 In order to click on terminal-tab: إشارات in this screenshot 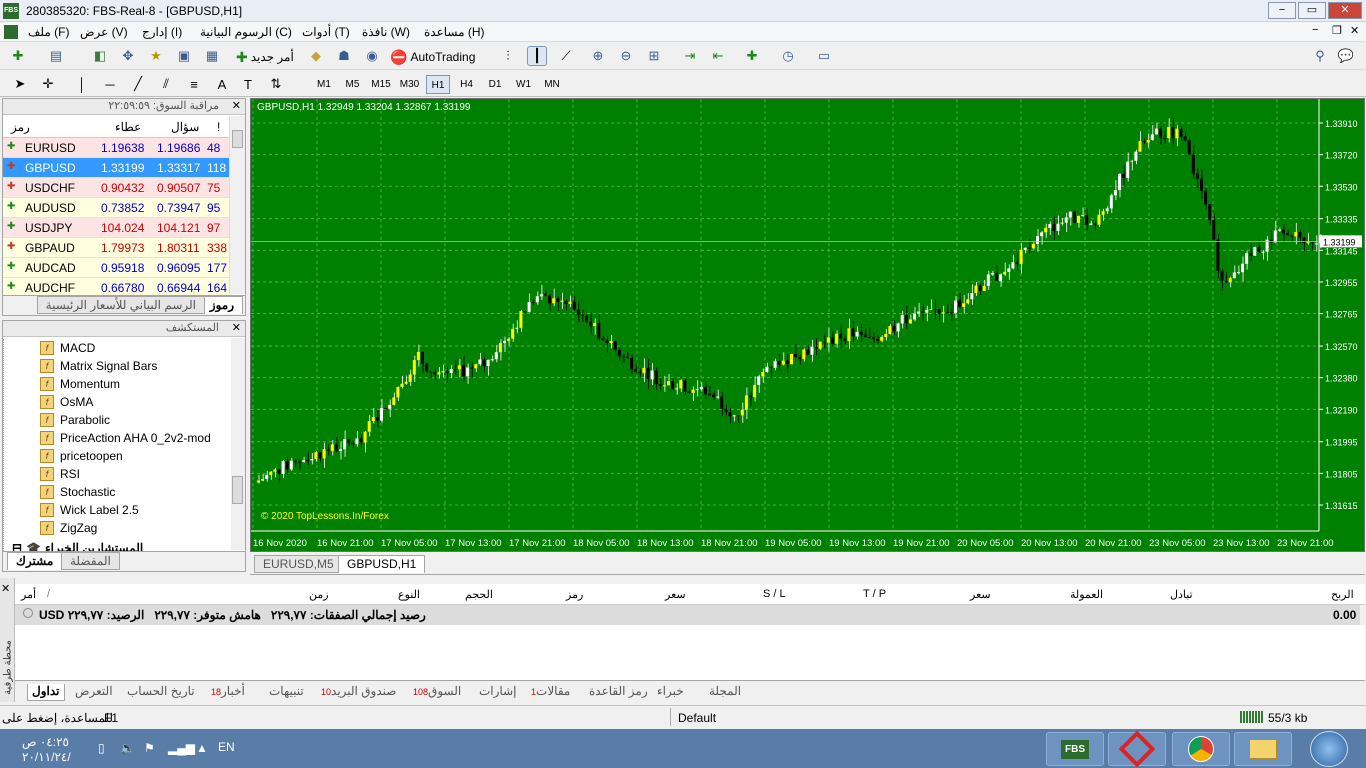, I will do `click(497, 692)`.